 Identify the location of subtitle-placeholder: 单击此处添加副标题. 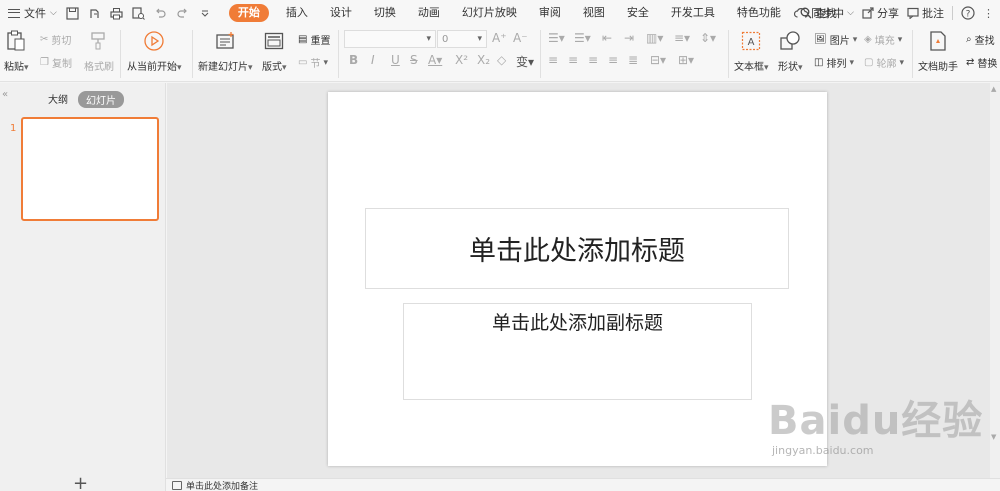
(577, 351).